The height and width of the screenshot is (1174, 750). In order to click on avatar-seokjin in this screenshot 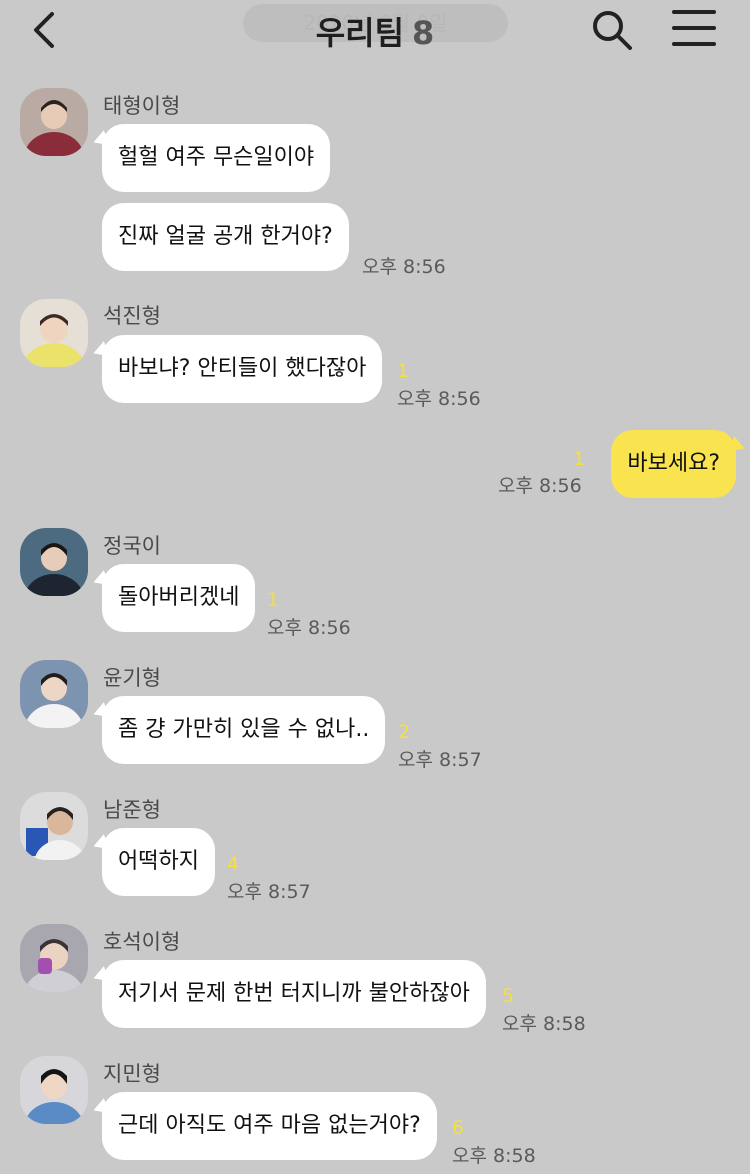, I will do `click(54, 333)`.